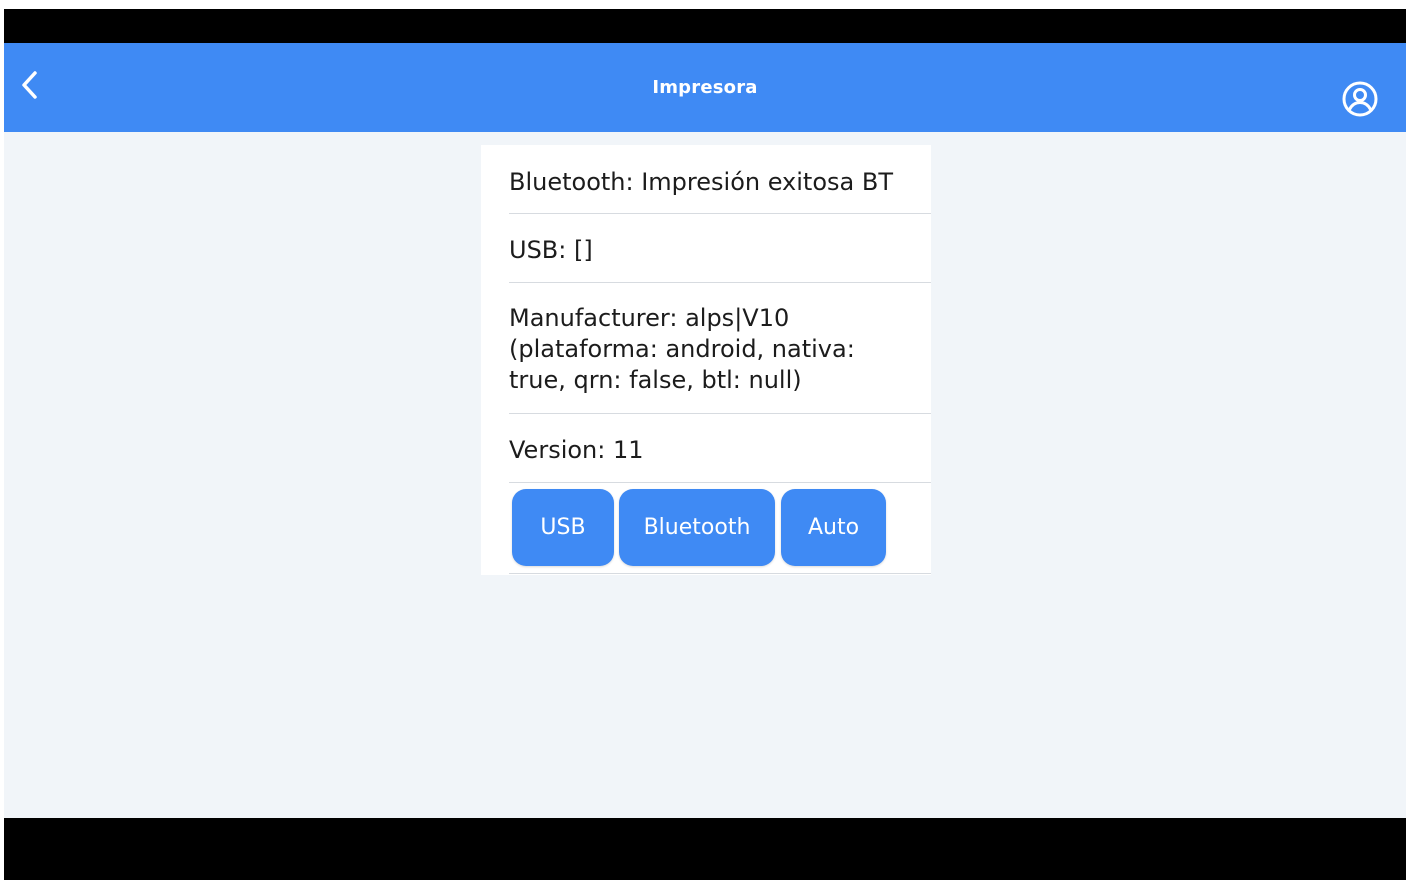  I want to click on bluetooth-status-item: Bluetooth: Impresión exitosa BT, so click(720, 179).